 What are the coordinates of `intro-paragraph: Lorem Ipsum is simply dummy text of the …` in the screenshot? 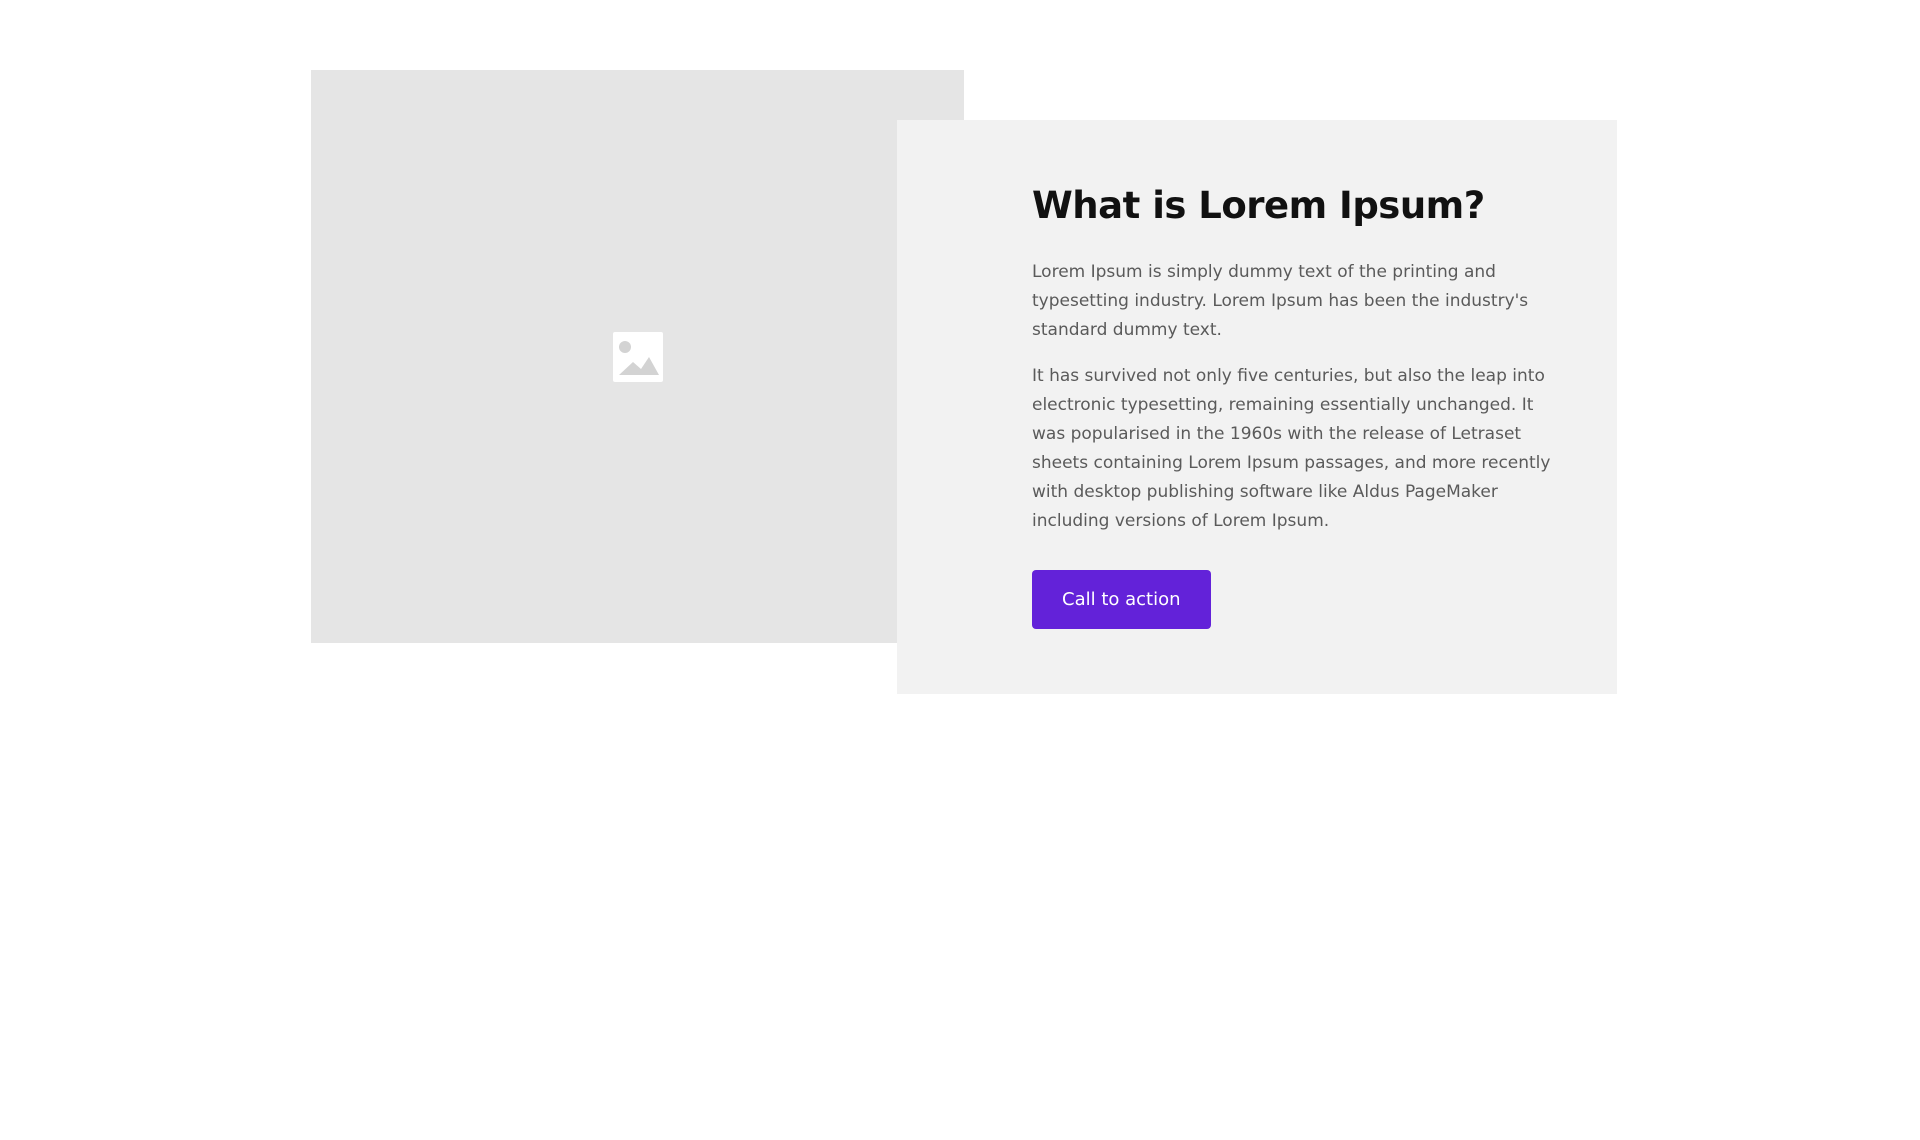 It's located at (1280, 301).